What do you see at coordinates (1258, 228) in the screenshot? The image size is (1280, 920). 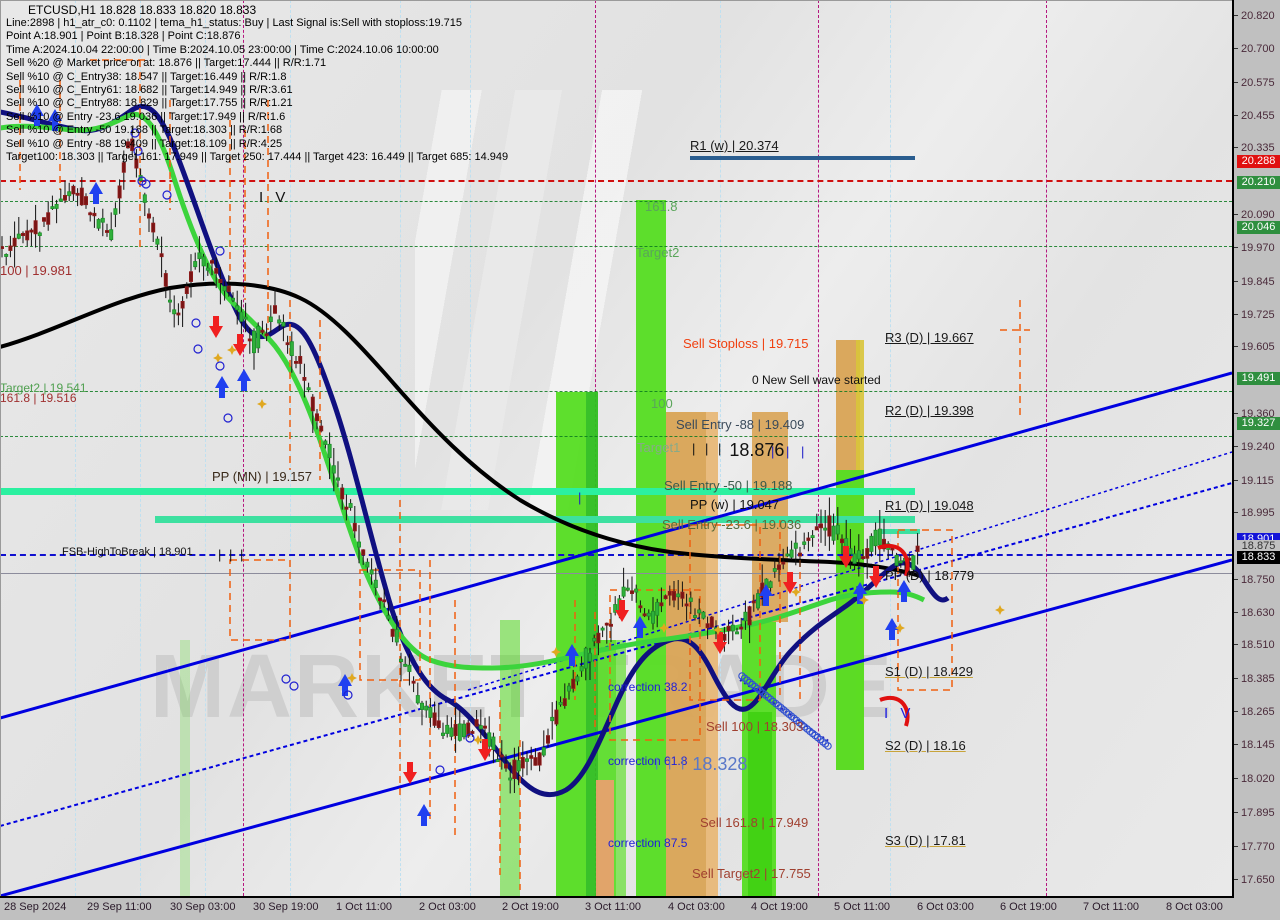 I see `price-highlight-box: 20.046` at bounding box center [1258, 228].